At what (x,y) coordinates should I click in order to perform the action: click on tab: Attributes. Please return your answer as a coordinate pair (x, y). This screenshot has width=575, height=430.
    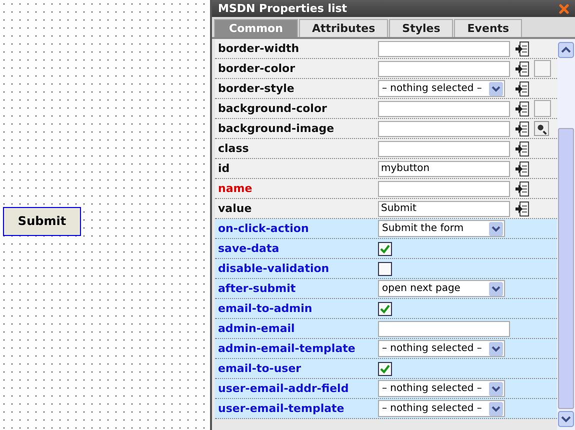
    Looking at the image, I should click on (343, 28).